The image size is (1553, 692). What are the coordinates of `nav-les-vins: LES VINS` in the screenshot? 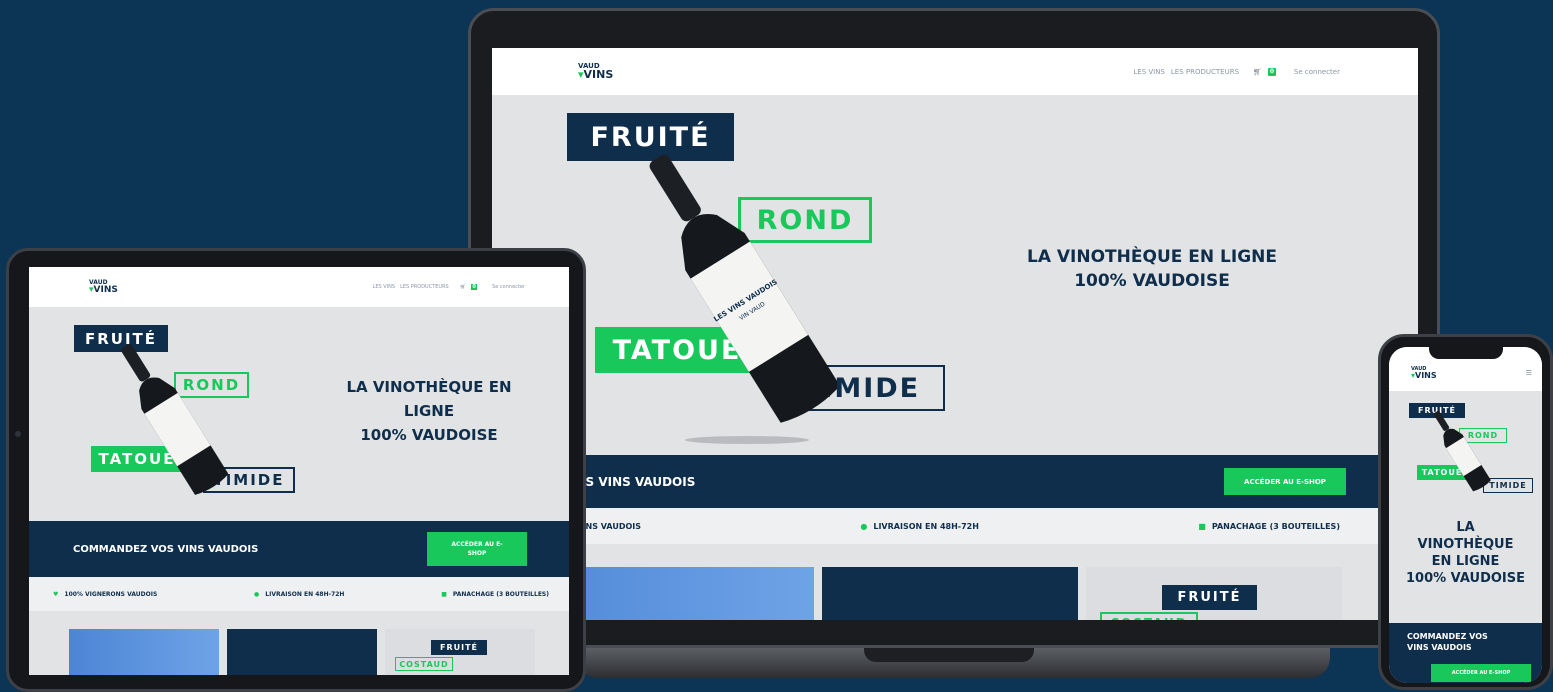 It's located at (1149, 72).